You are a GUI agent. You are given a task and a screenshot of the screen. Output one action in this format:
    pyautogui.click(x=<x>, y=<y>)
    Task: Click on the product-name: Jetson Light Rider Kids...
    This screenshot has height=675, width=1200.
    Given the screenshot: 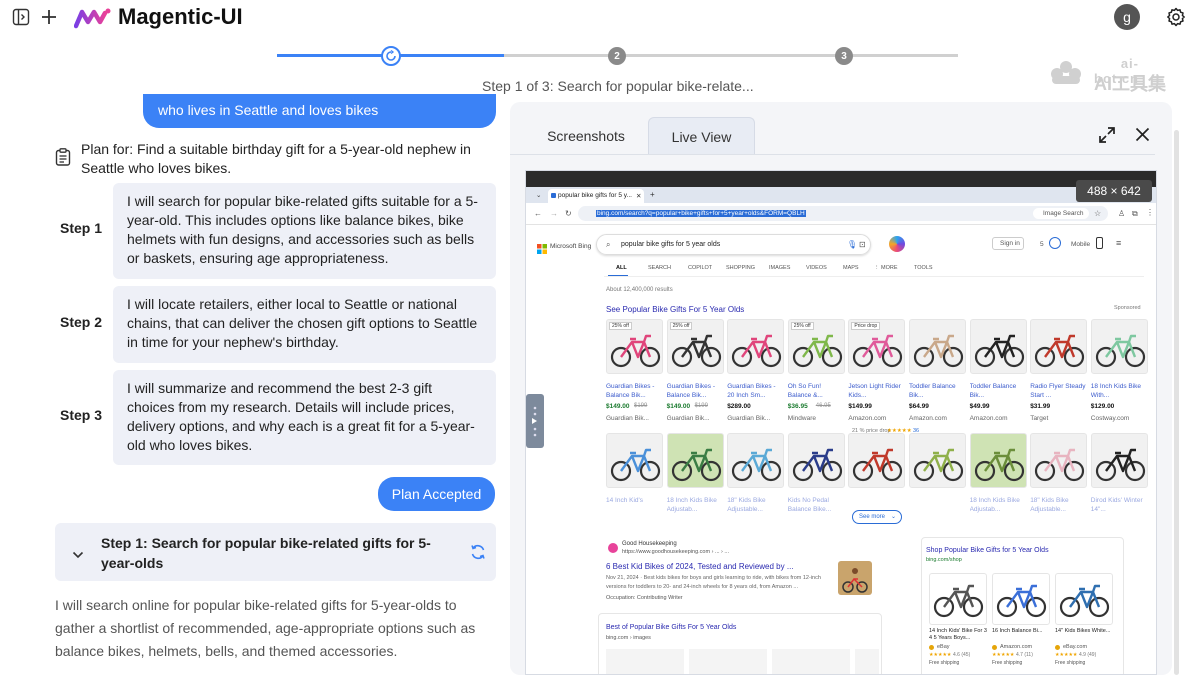 What is the action you would take?
    pyautogui.click(x=876, y=391)
    